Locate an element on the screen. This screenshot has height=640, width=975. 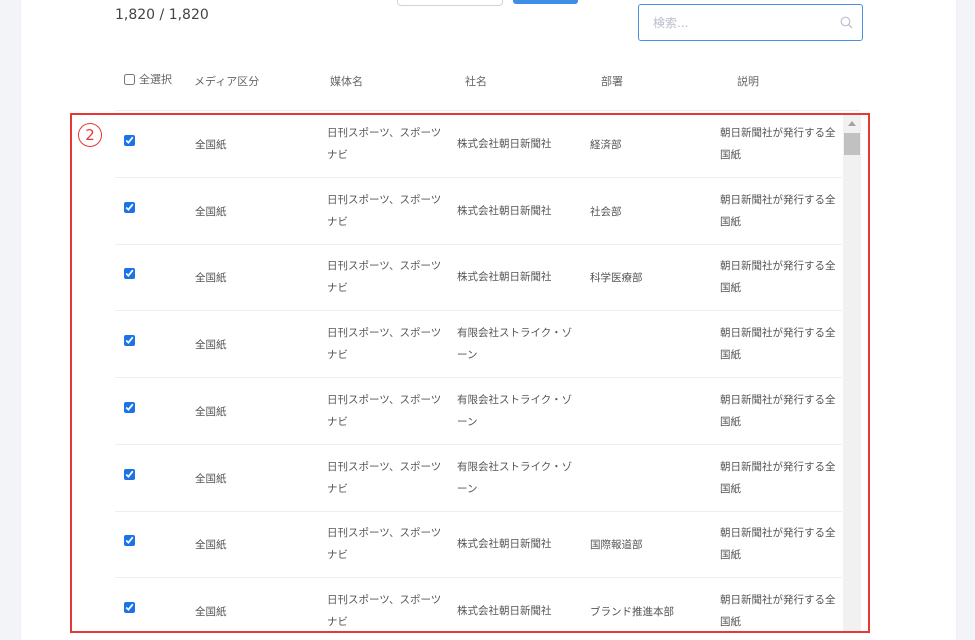
select-all: 全選択 is located at coordinates (148, 79).